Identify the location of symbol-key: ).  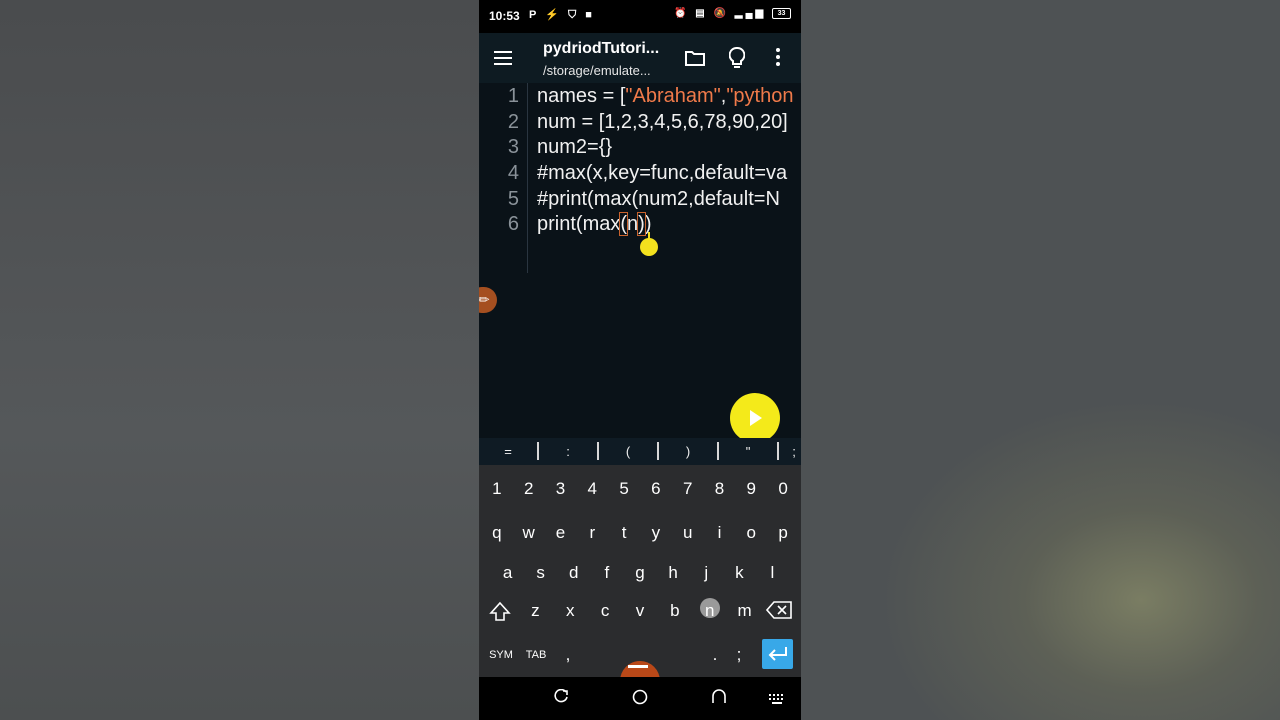
(688, 451).